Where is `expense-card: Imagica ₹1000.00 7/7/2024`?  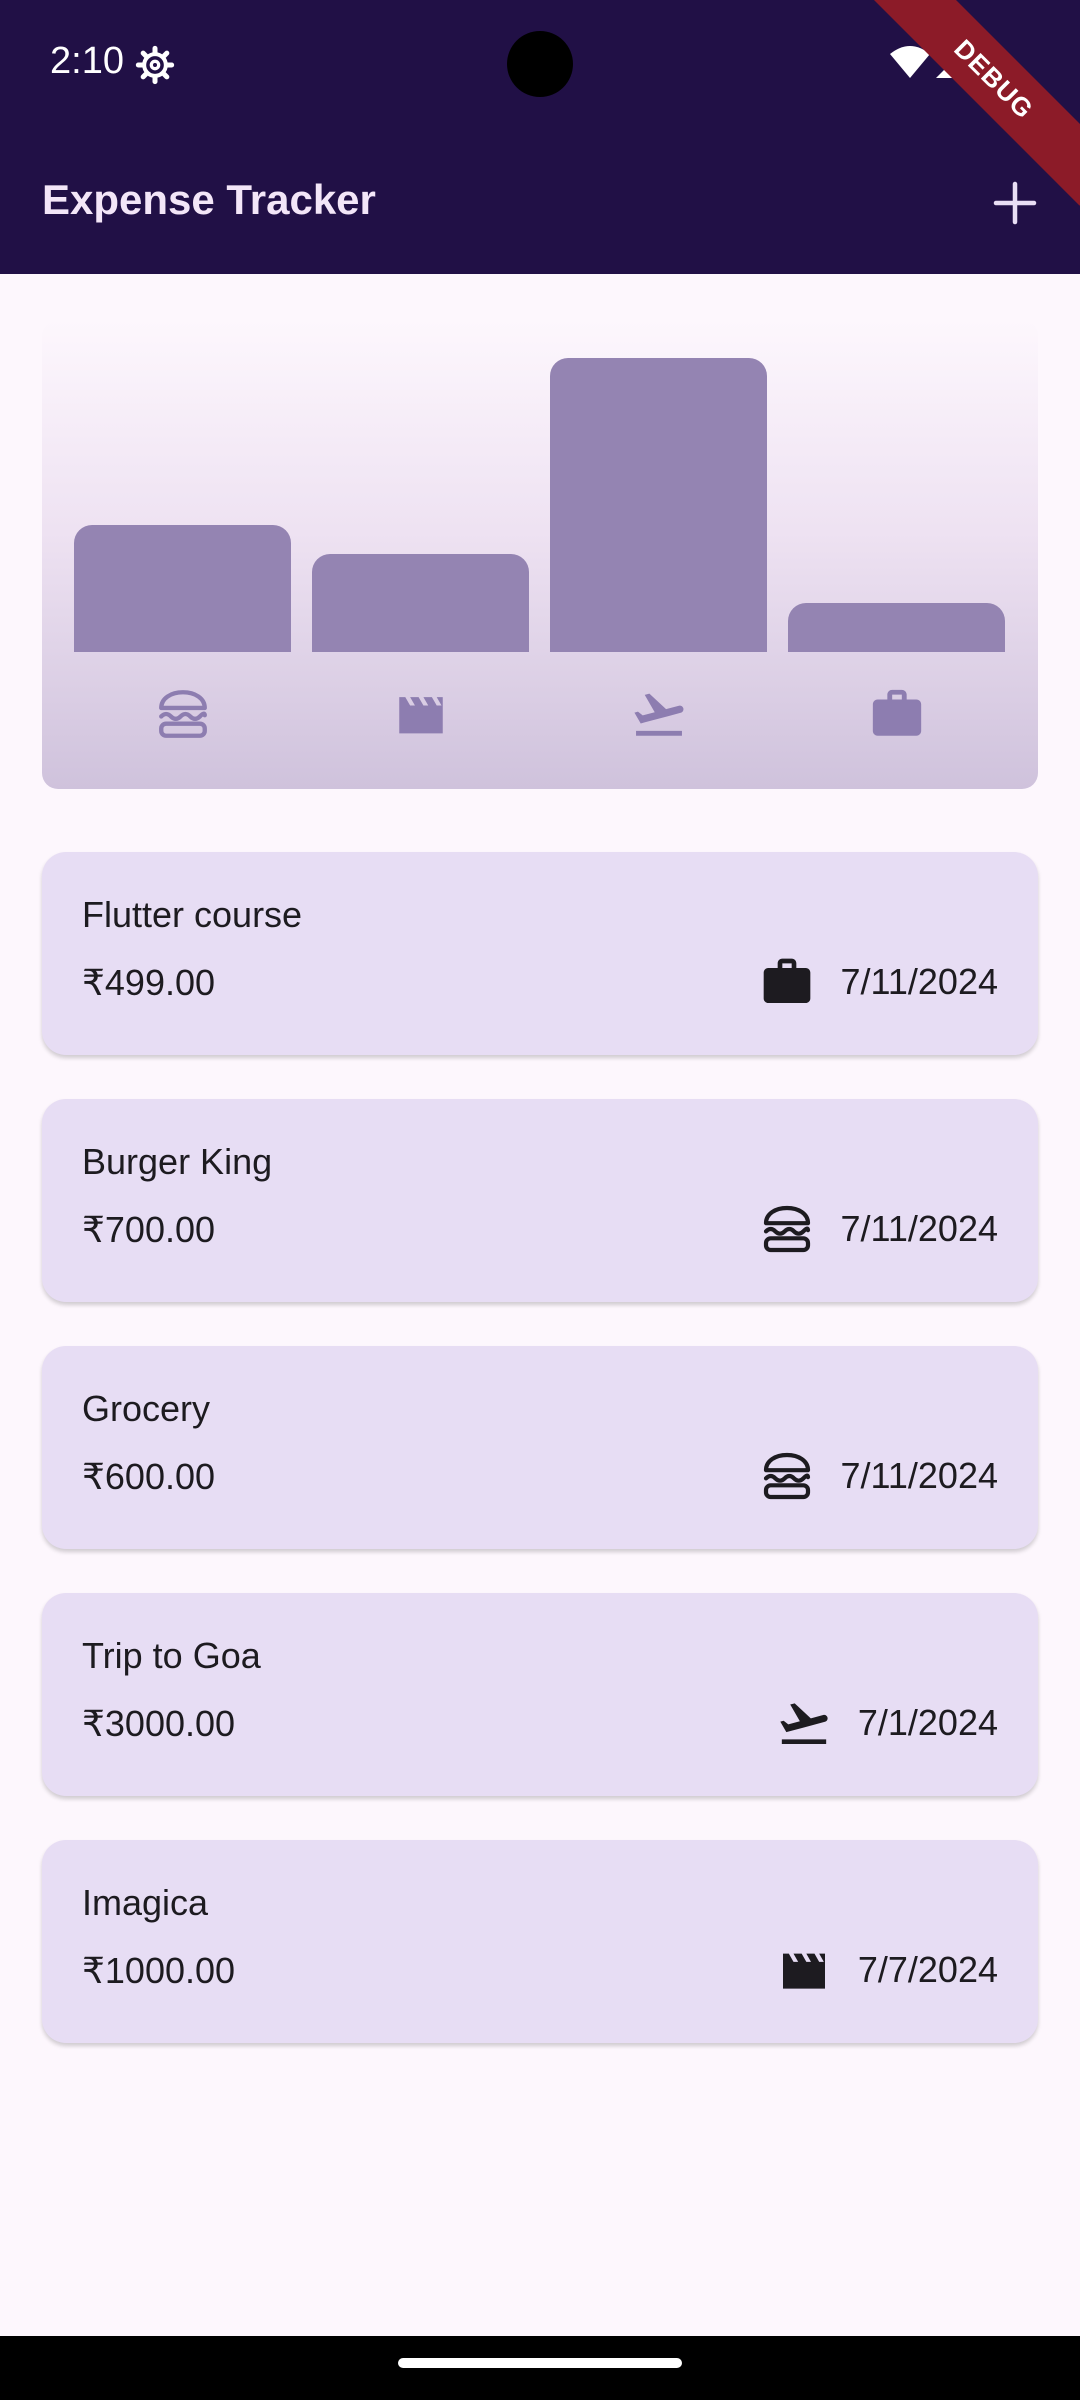 expense-card: Imagica ₹1000.00 7/7/2024 is located at coordinates (540, 1941).